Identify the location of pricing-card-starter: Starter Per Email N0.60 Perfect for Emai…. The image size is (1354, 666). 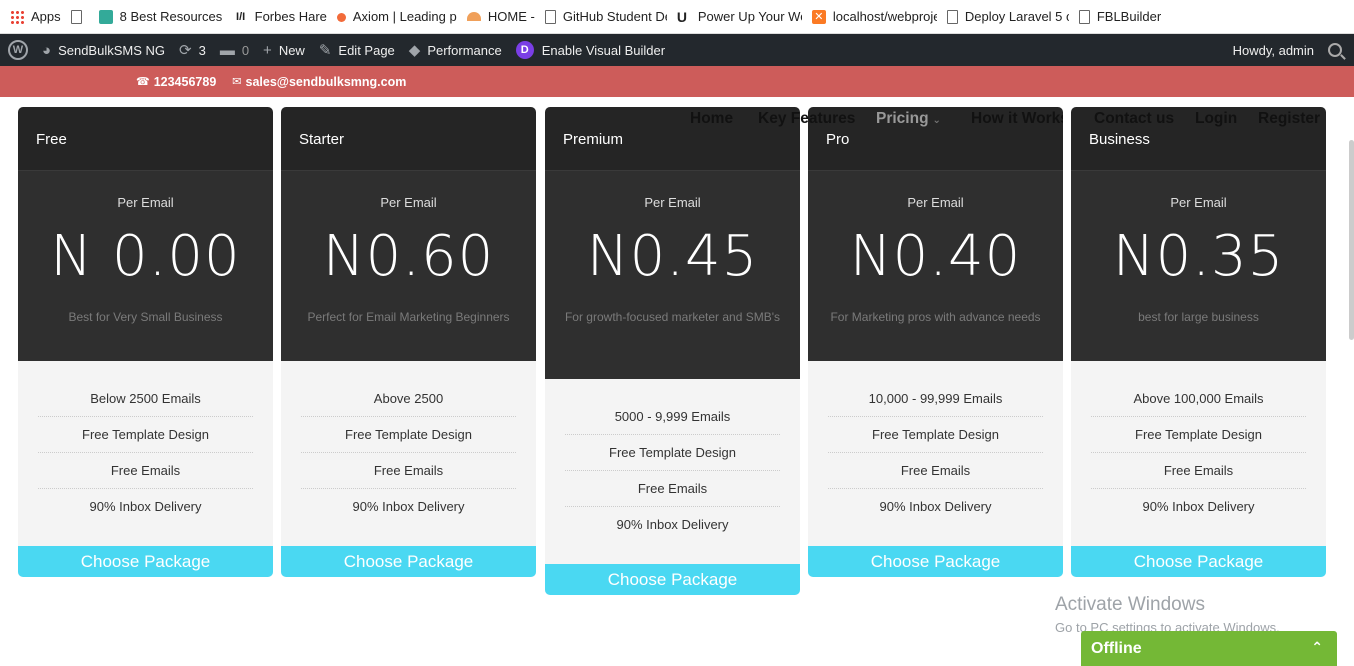
(408, 342).